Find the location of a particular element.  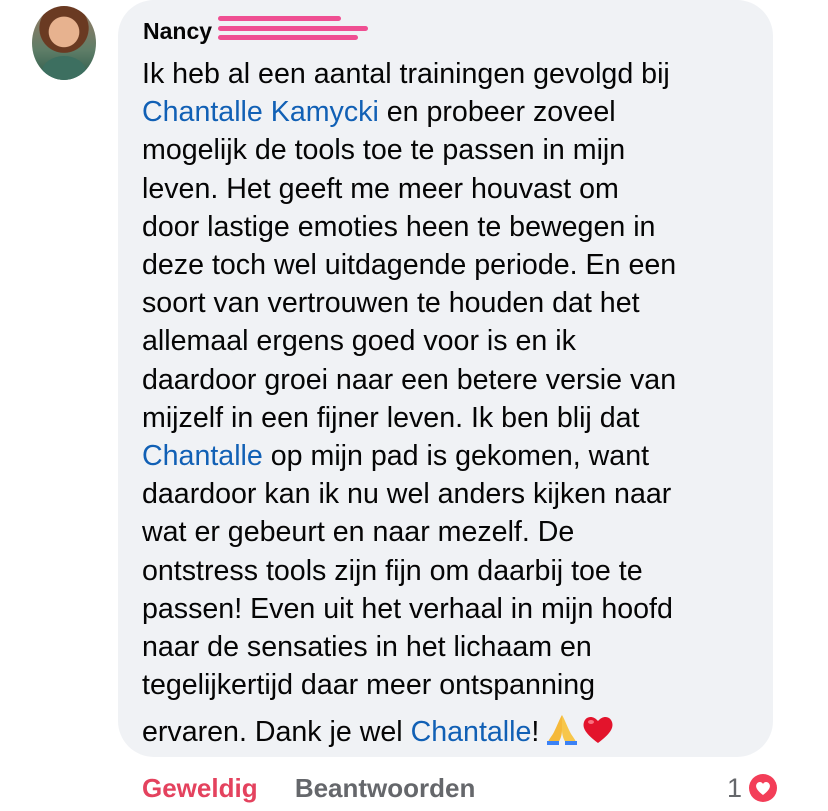

reaction-count-value: 1 is located at coordinates (734, 788).